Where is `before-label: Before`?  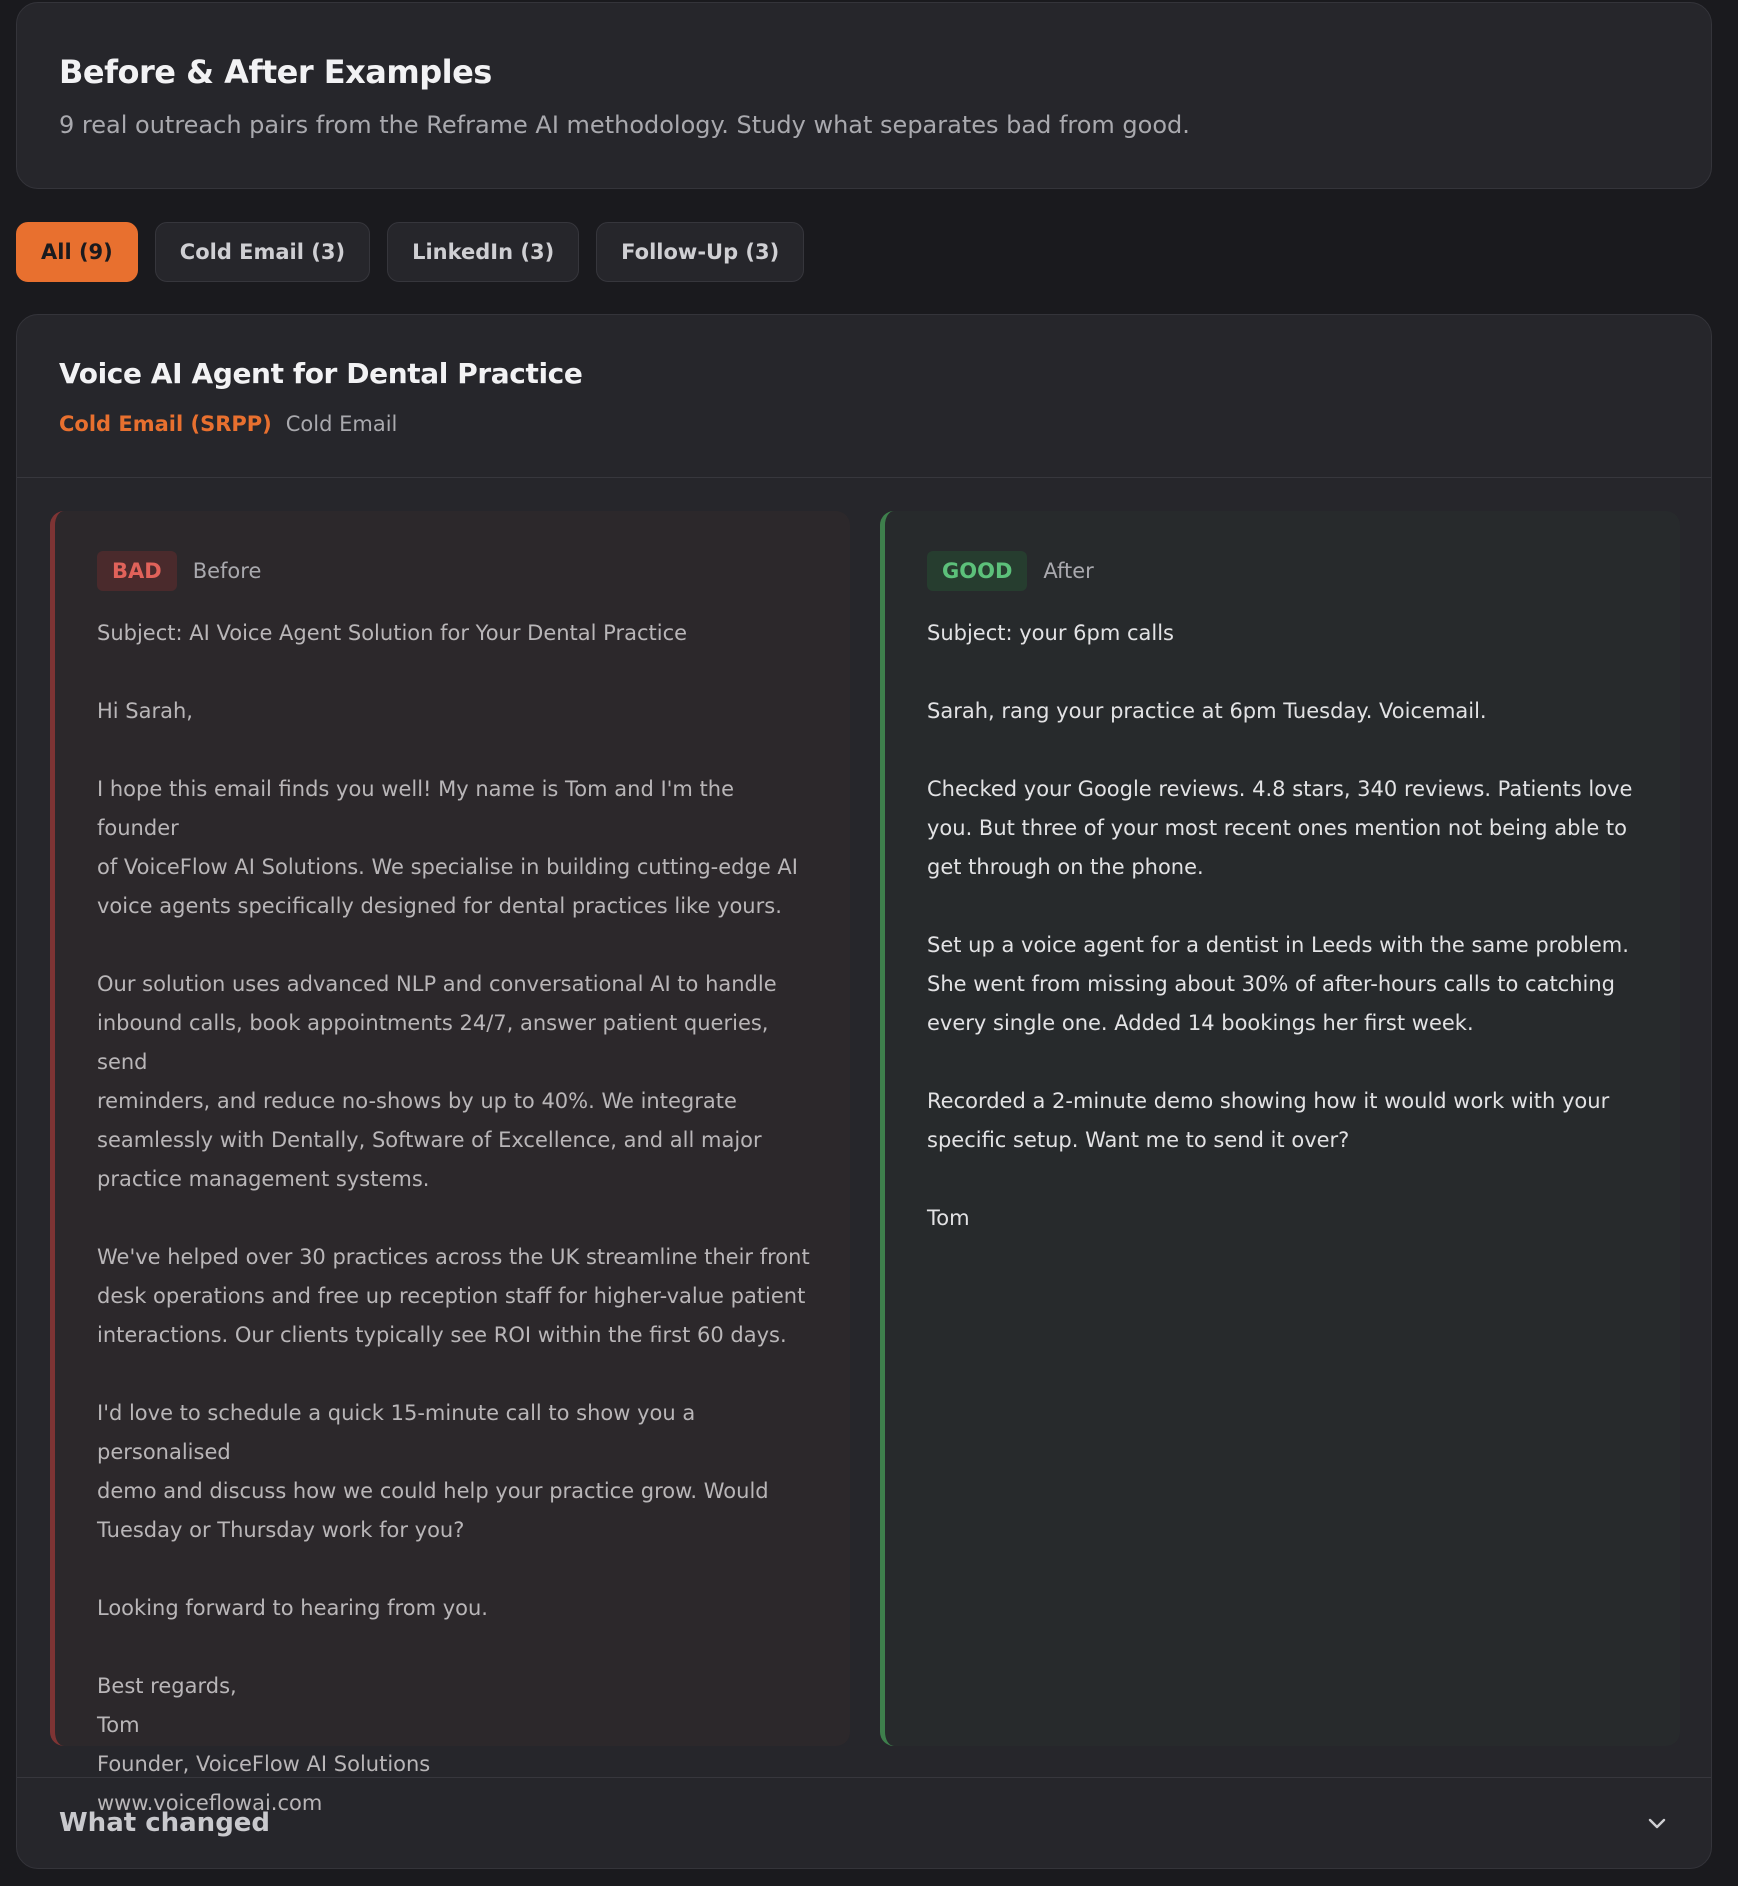 before-label: Before is located at coordinates (227, 571).